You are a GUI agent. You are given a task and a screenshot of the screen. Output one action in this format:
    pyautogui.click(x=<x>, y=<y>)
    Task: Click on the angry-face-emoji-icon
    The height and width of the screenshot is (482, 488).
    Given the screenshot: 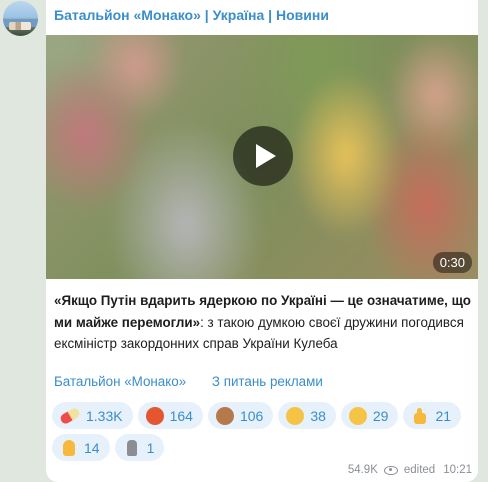 What is the action you would take?
    pyautogui.click(x=154, y=415)
    